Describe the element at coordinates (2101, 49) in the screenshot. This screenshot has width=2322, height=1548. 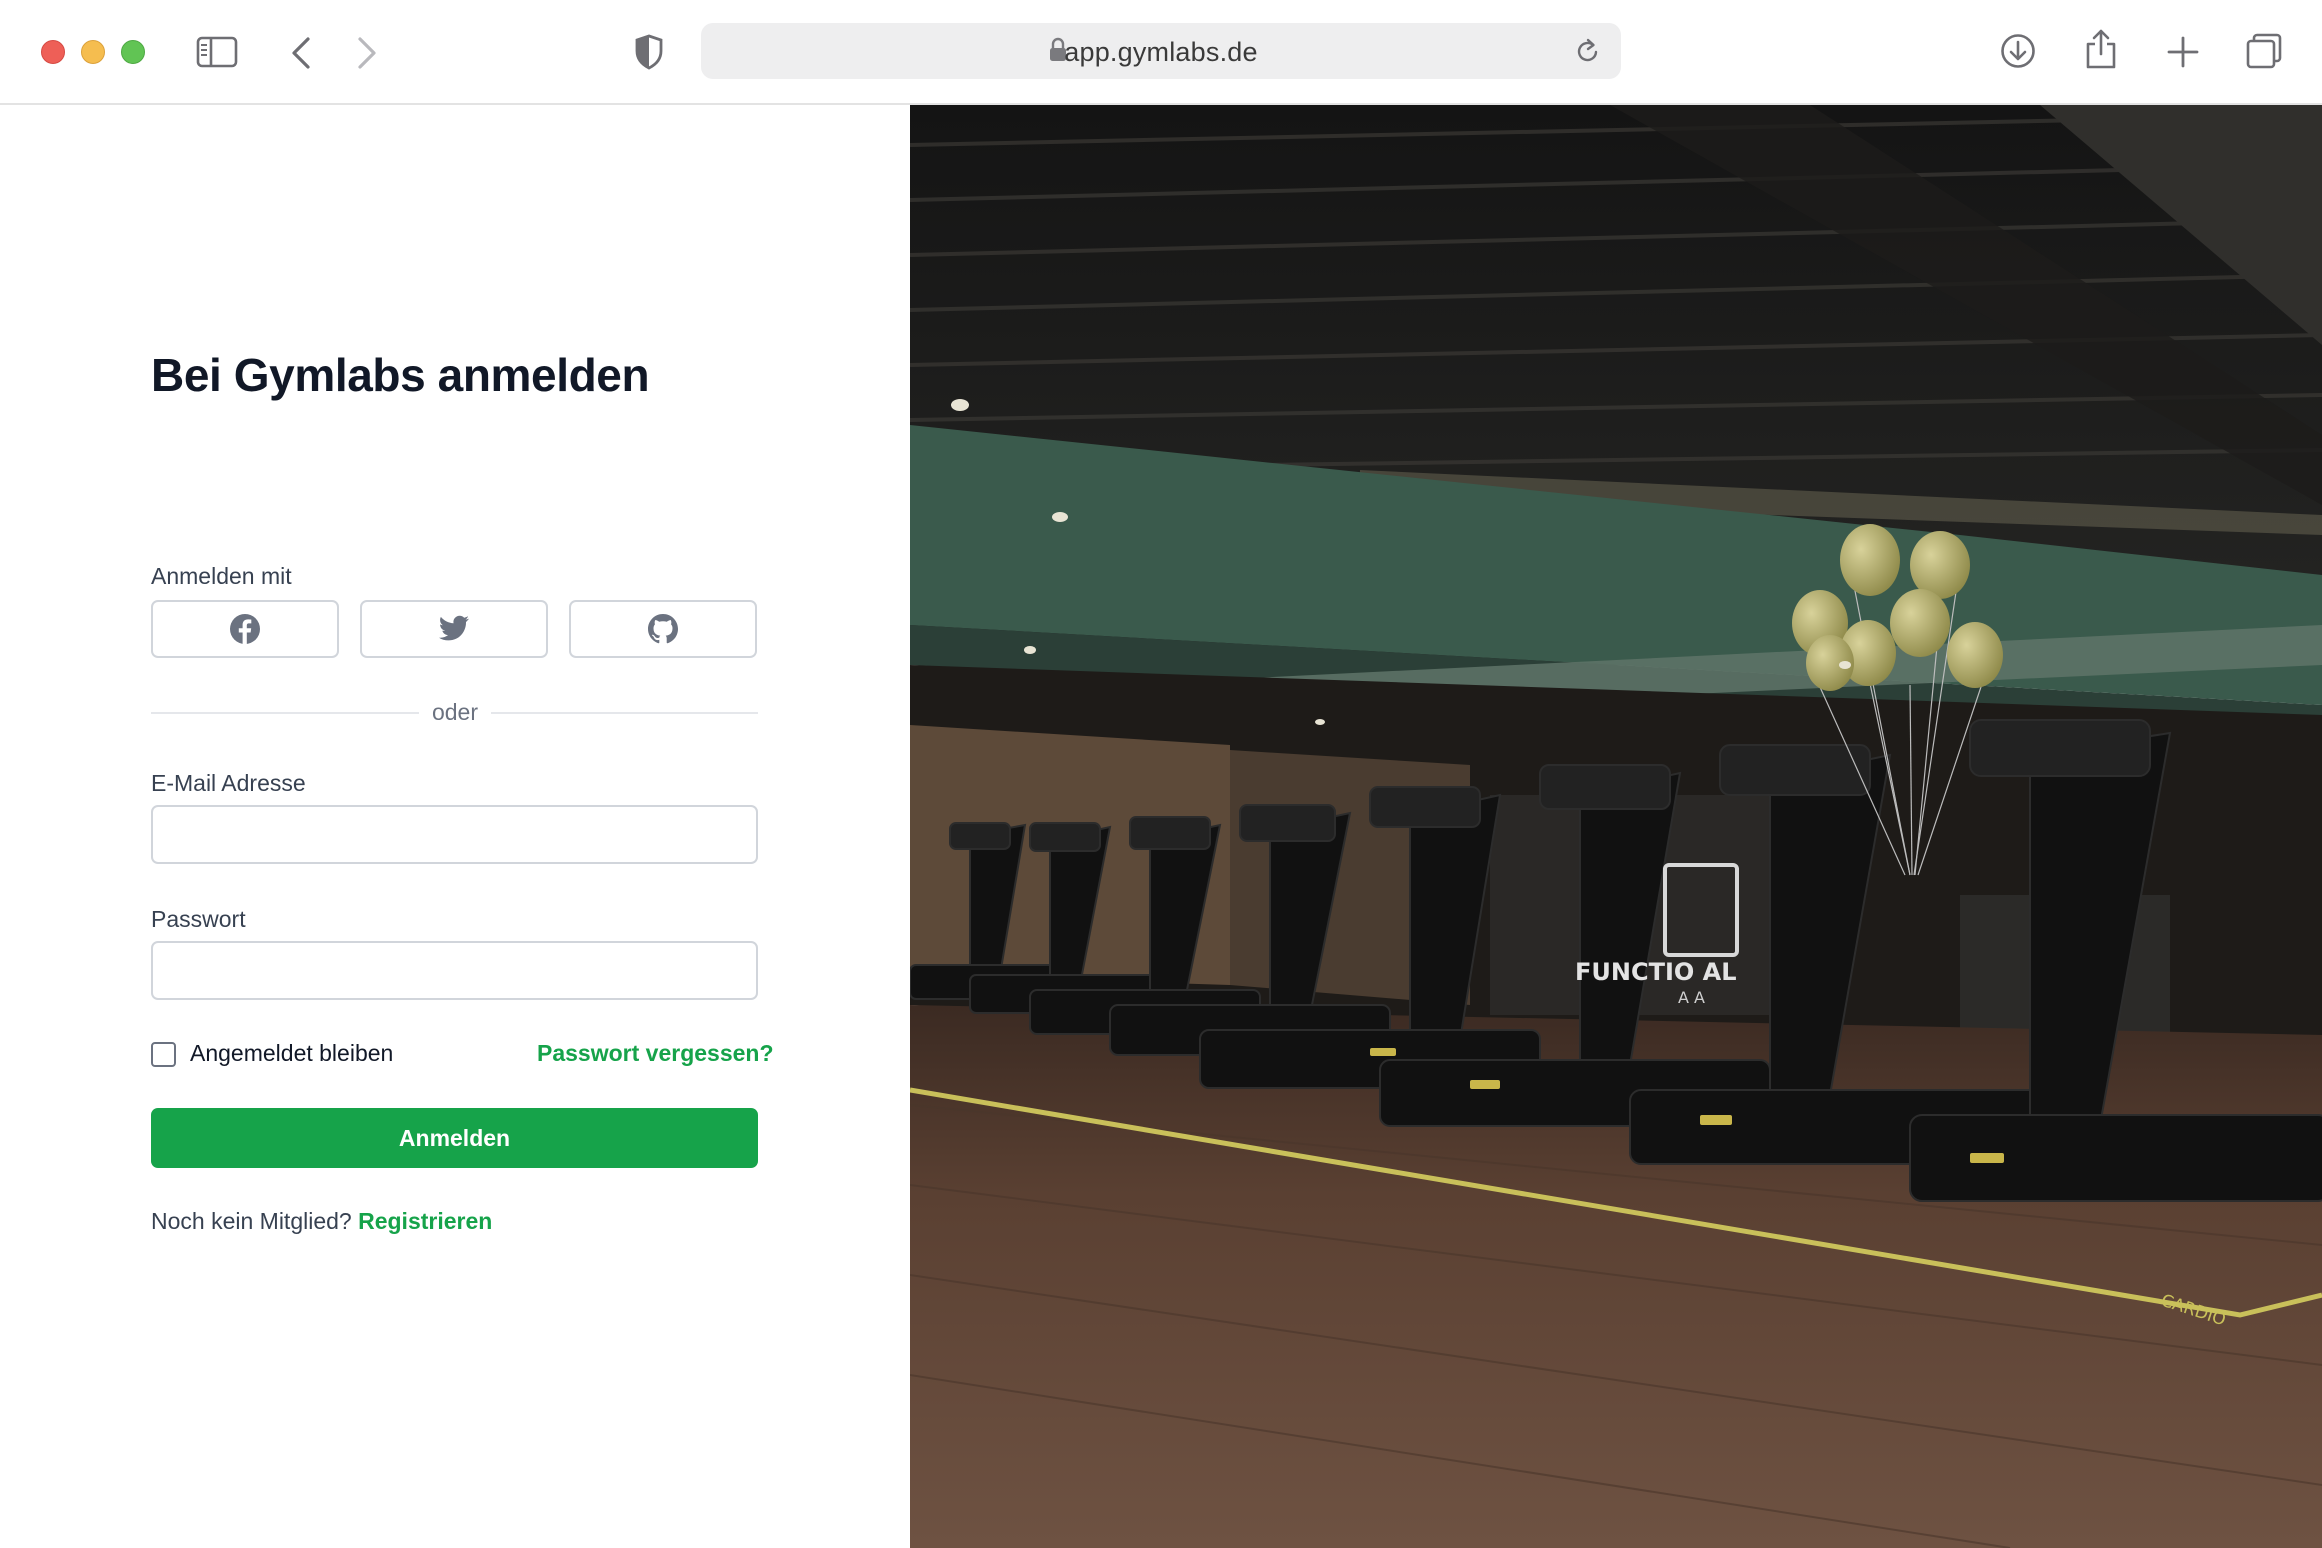
I see `share-icon` at that location.